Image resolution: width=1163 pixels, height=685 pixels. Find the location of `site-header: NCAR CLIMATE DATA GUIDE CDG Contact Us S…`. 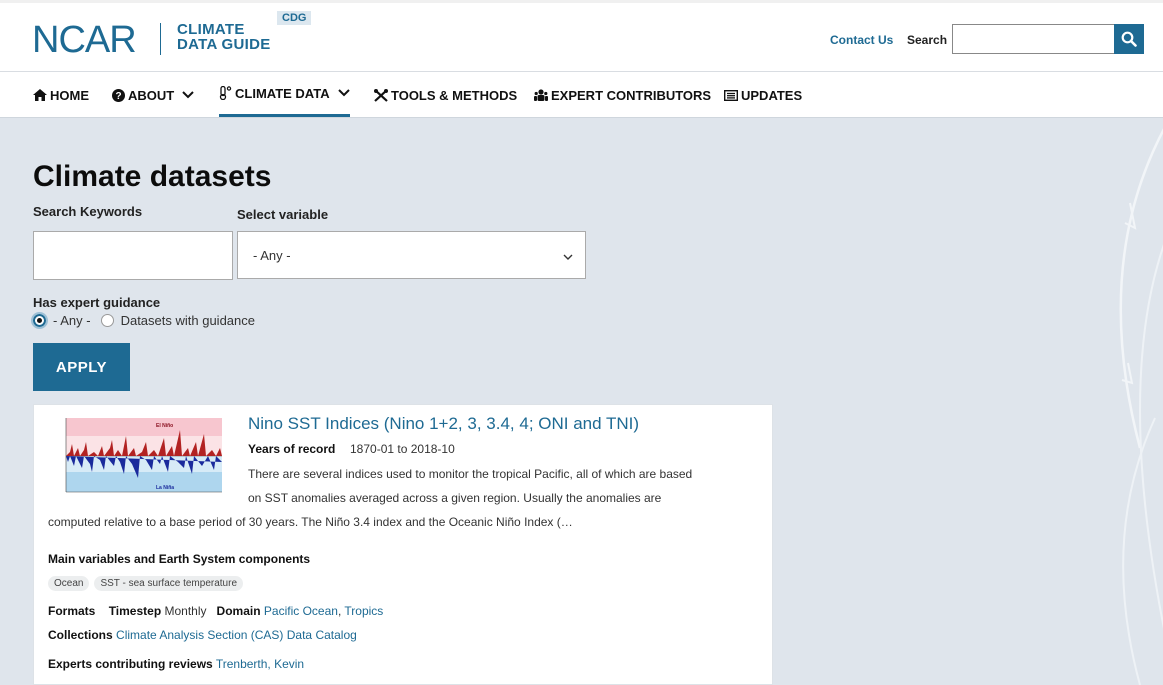

site-header: NCAR CLIMATE DATA GUIDE CDG Contact Us S… is located at coordinates (581, 36).